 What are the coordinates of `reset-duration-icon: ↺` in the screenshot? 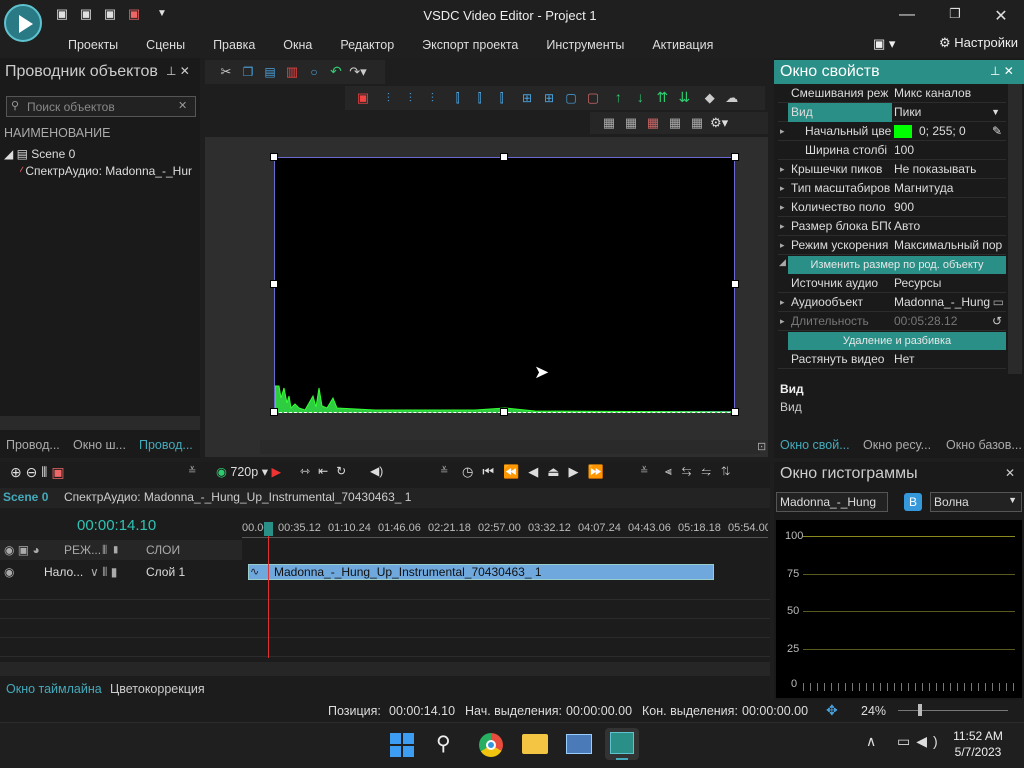 It's located at (997, 321).